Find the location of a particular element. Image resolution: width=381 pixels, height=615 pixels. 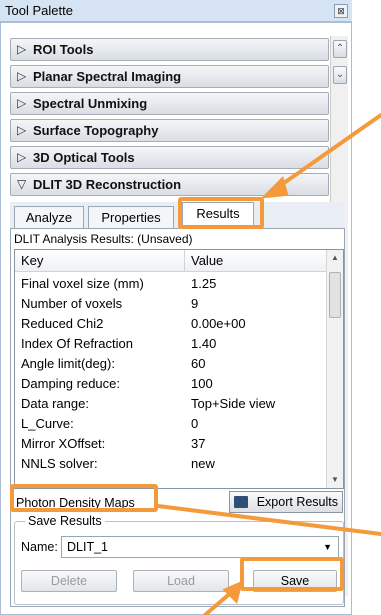

accordion-3d-optical-tools: ▷ 3D Optical Tools is located at coordinates (169, 157).